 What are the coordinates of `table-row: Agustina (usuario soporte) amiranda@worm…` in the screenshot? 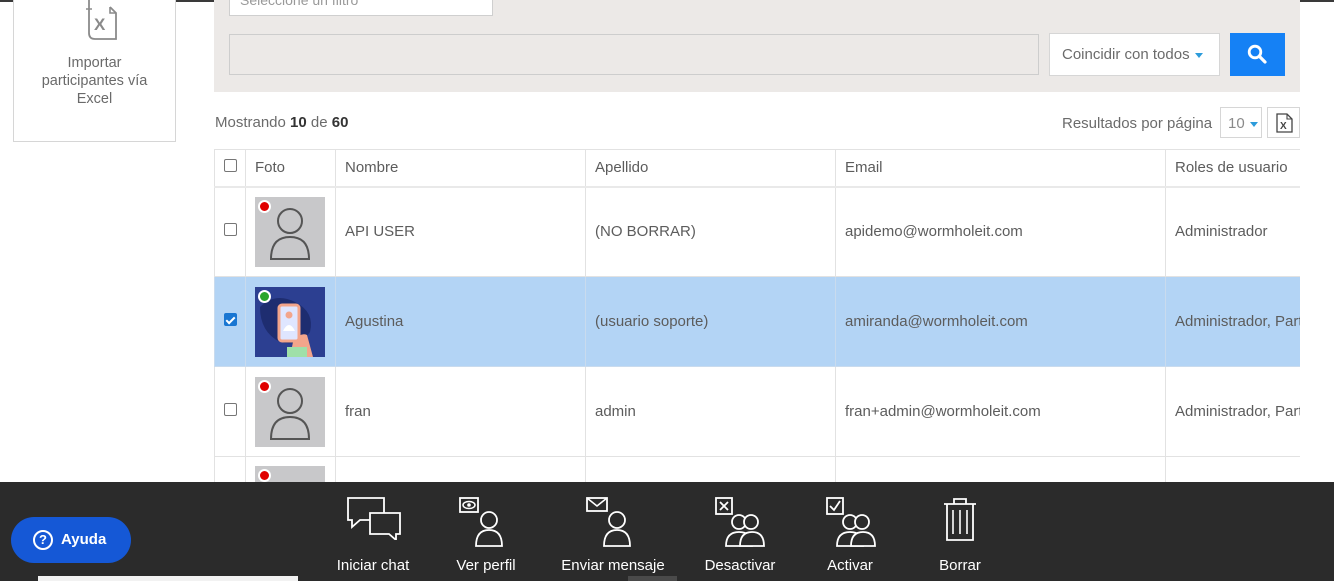 It's located at (757, 321).